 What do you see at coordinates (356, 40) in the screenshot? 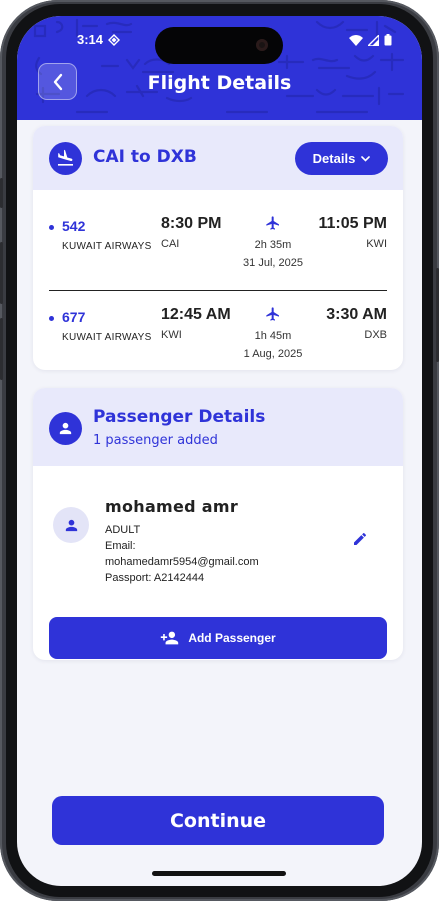
I see `wifi-icon` at bounding box center [356, 40].